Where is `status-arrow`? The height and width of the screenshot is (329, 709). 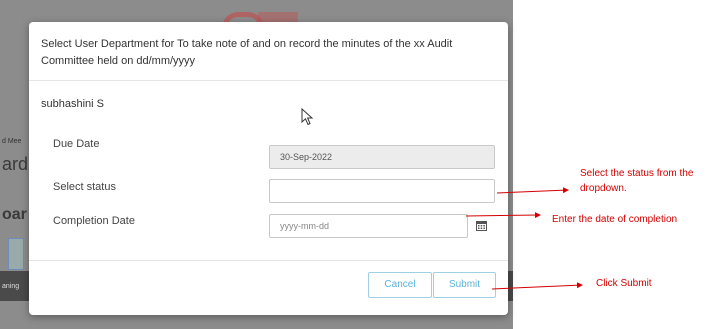 status-arrow is located at coordinates (532, 190).